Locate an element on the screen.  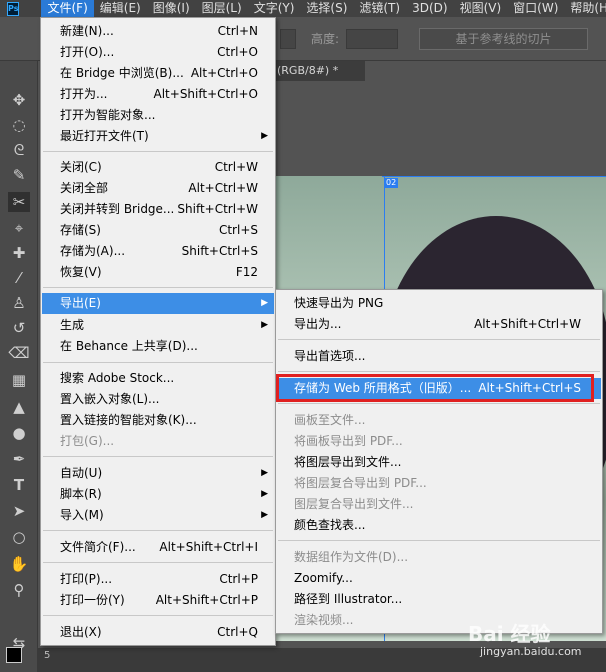
ellipse-tool-icon: ○ is located at coordinates (19, 537).